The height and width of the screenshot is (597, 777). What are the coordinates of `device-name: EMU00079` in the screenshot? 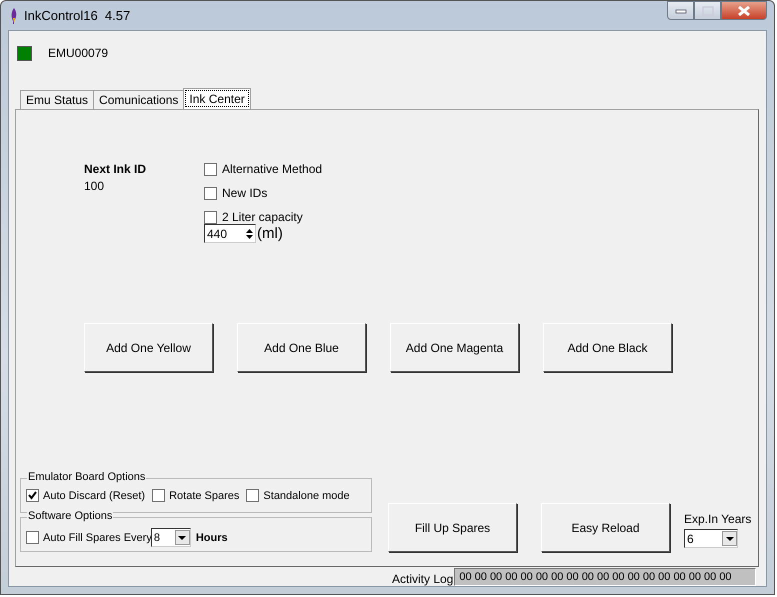 It's located at (78, 53).